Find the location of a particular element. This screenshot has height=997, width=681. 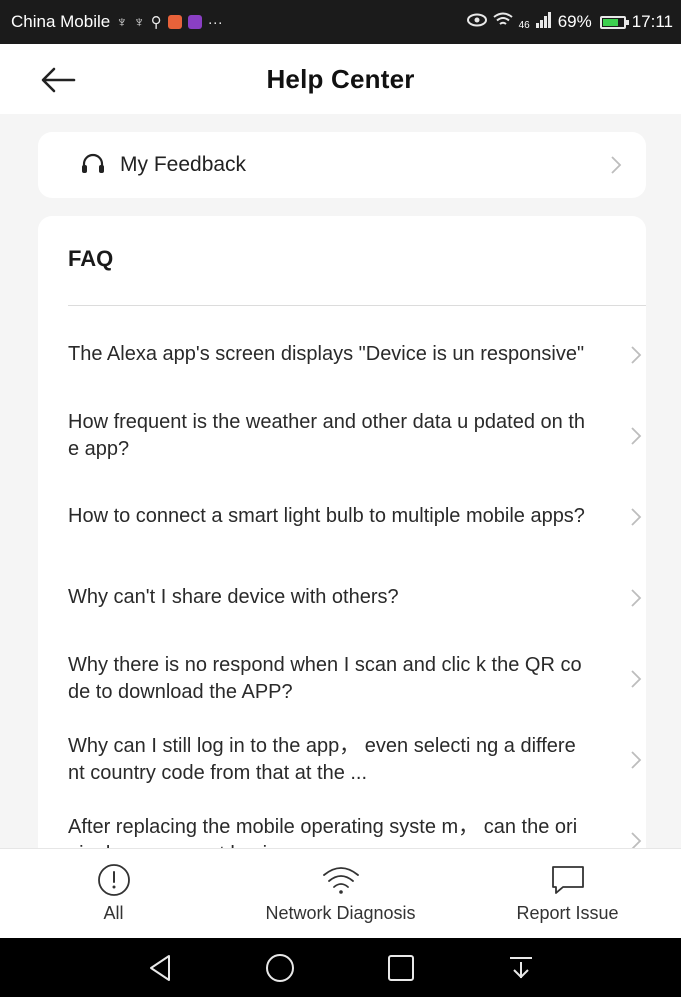

network-diagnosis-button: Network Diagnosis is located at coordinates (340, 893).